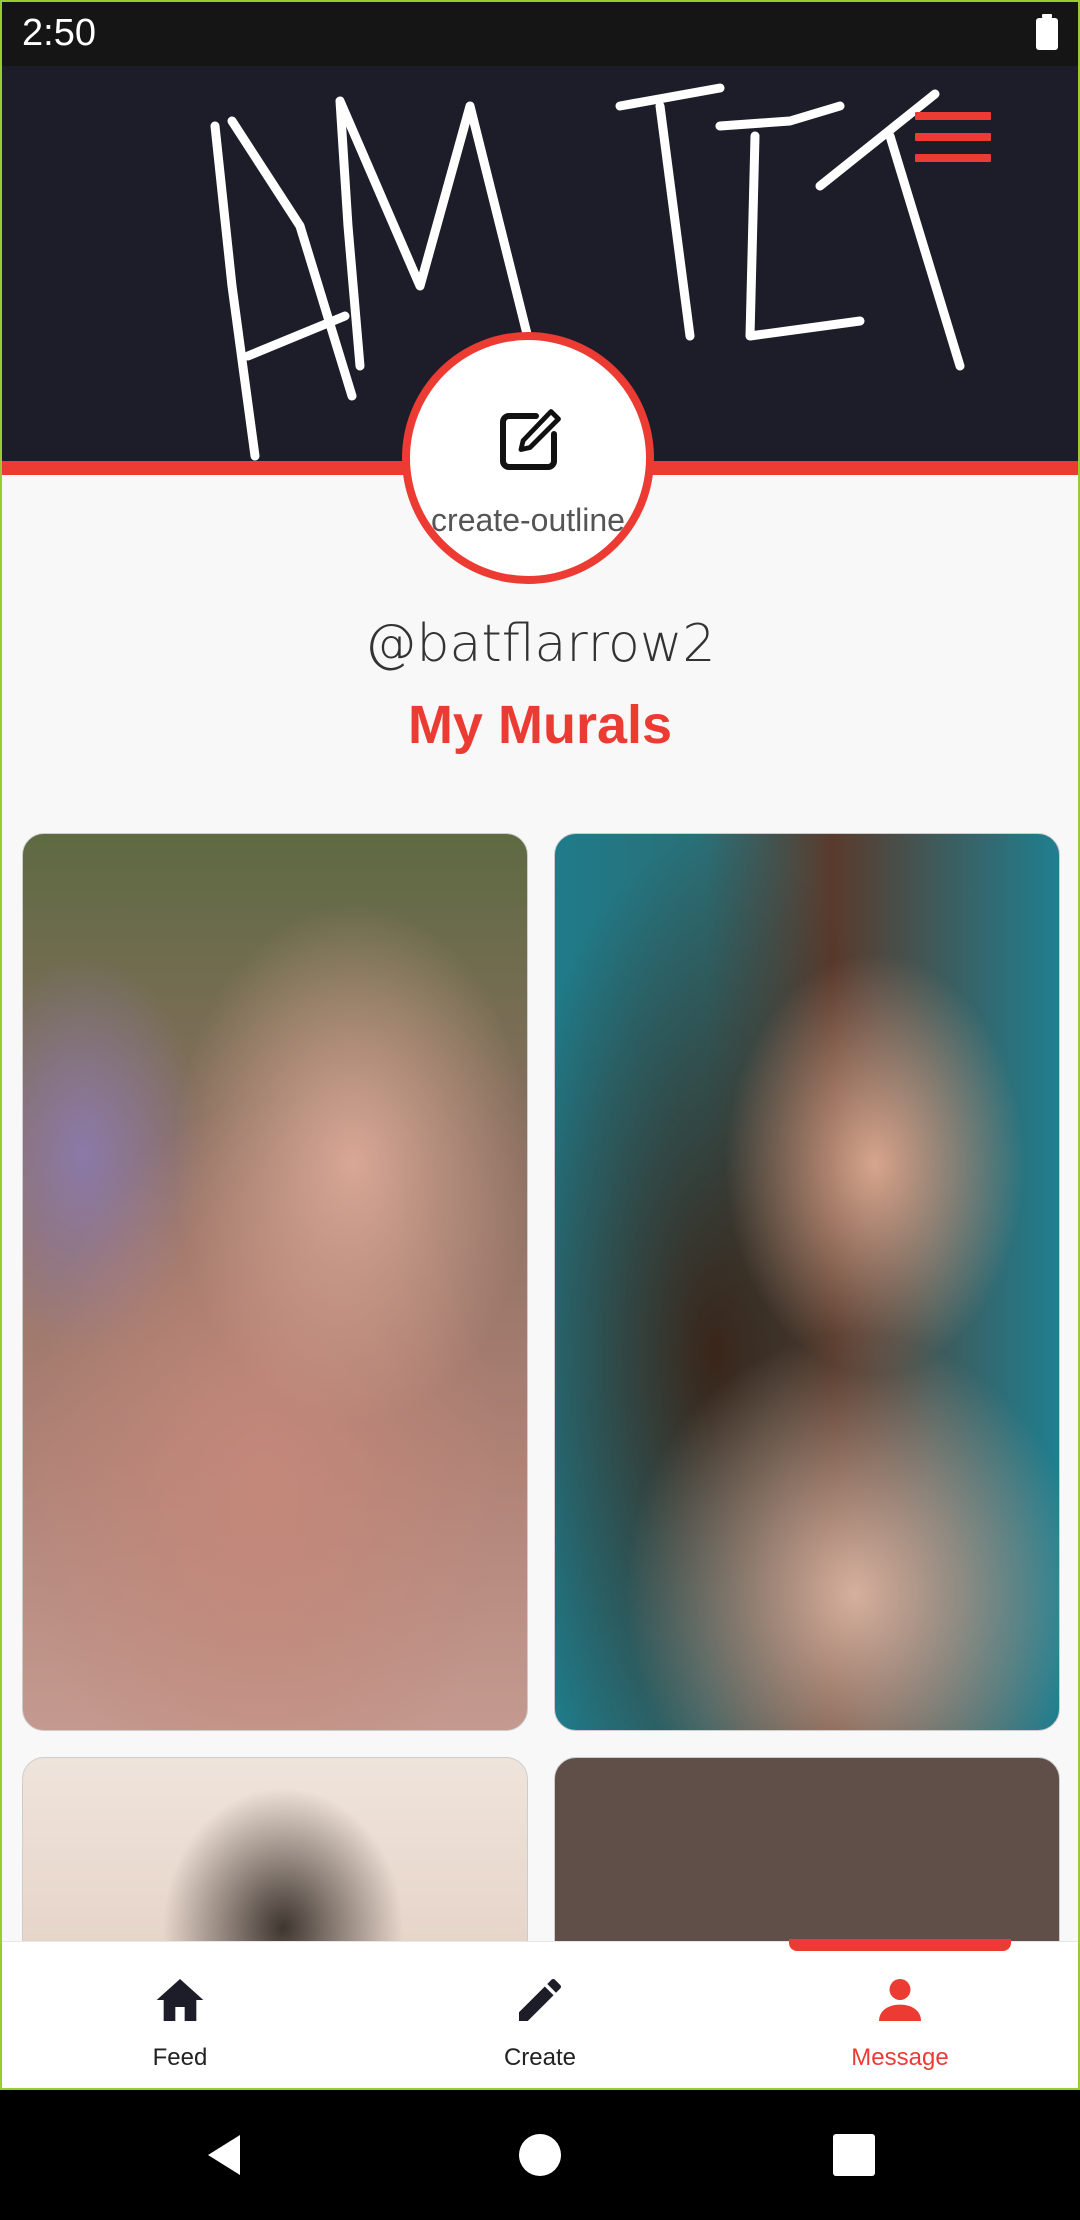 This screenshot has width=1080, height=2220. What do you see at coordinates (953, 138) in the screenshot?
I see `hamburger-menu-icon` at bounding box center [953, 138].